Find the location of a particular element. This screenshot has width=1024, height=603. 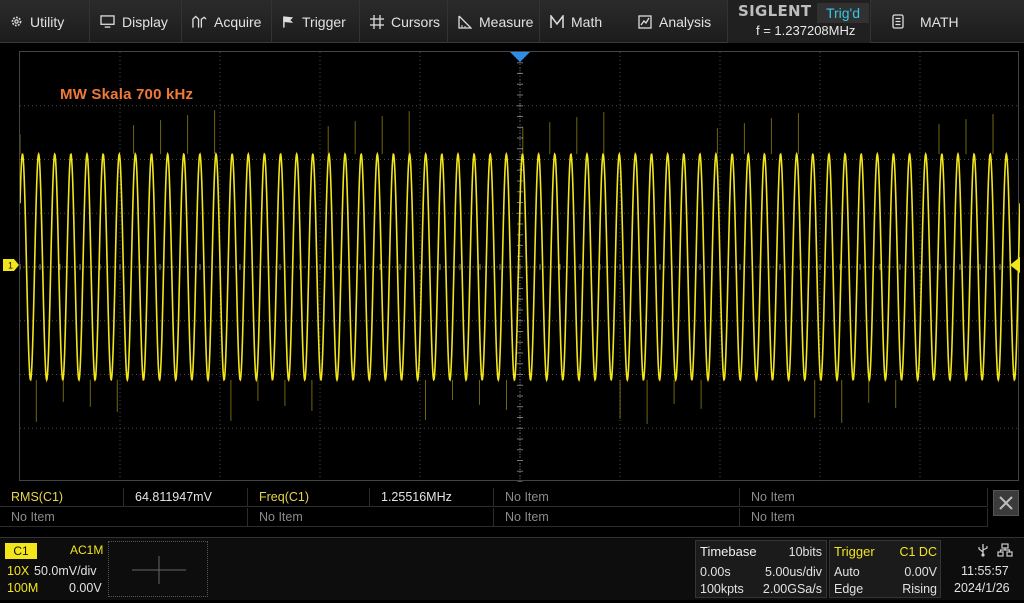

menu-analysis-label: Analysis is located at coordinates (685, 21).